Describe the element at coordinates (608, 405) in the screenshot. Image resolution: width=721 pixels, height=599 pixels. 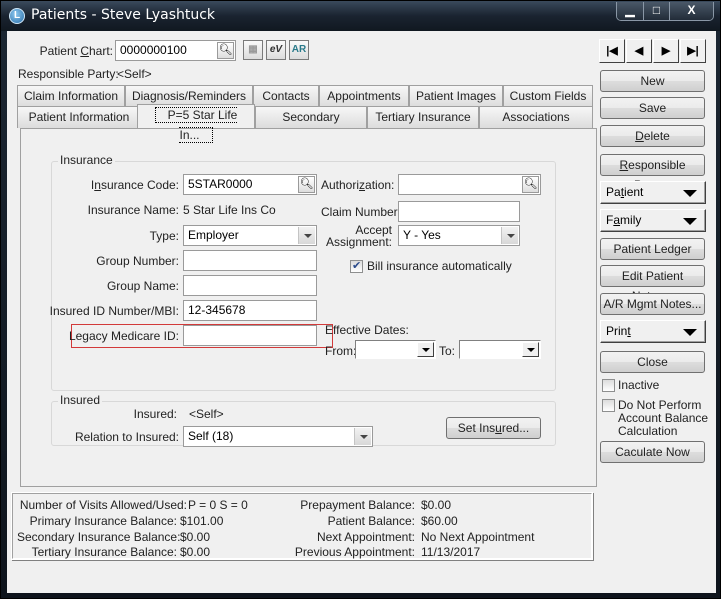
I see `no-balance-calculation-checkbox` at that location.